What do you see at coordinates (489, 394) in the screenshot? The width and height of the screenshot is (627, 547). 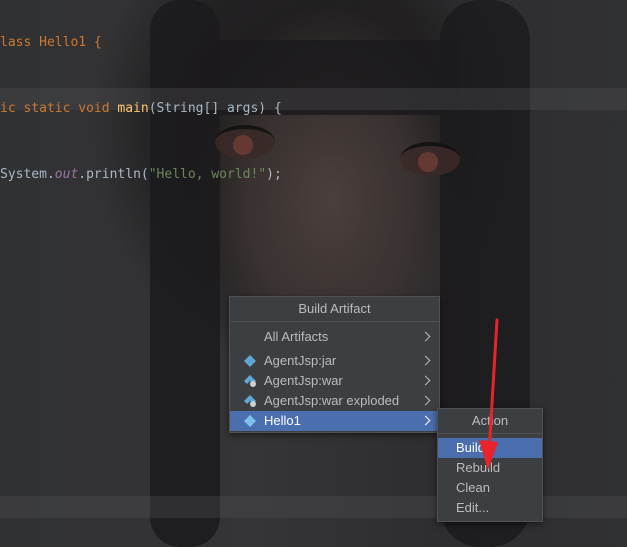 I see `red-annotation-arrow-icon` at bounding box center [489, 394].